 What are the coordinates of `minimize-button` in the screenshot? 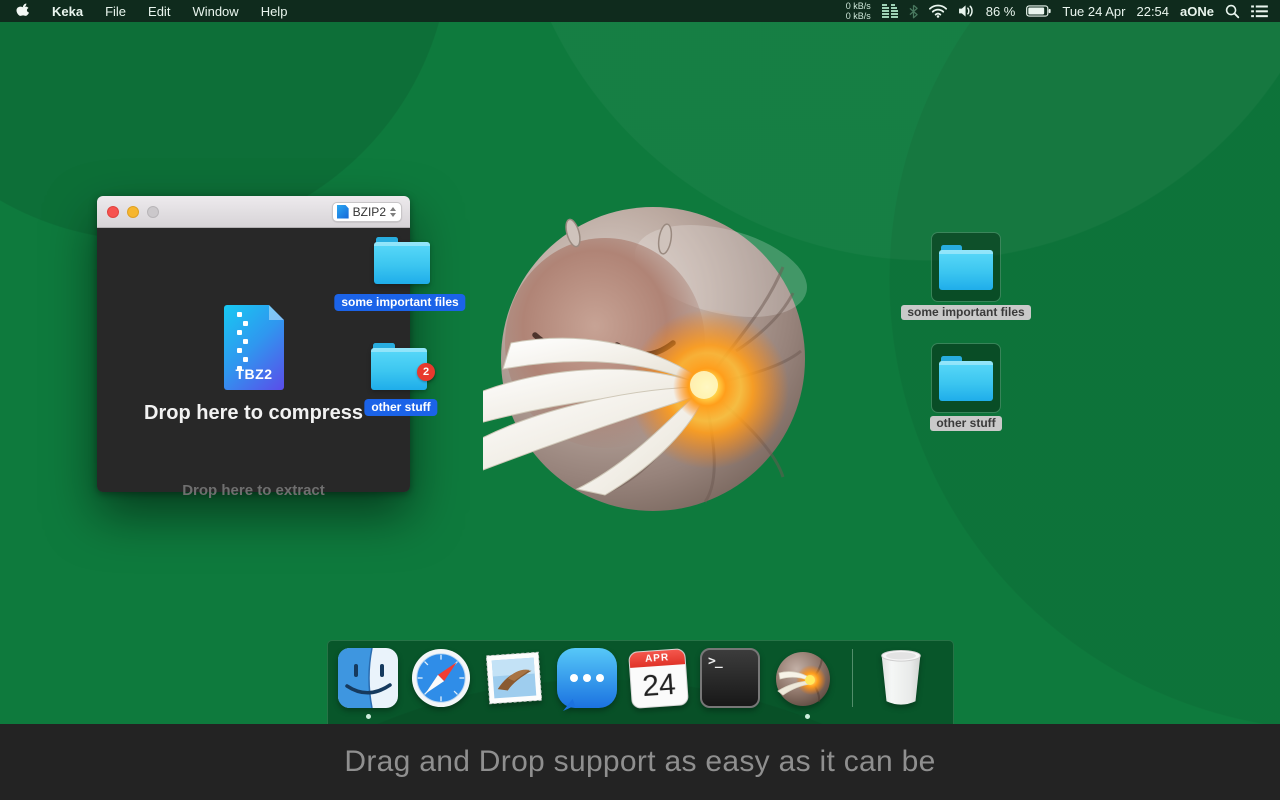 It's located at (133, 211).